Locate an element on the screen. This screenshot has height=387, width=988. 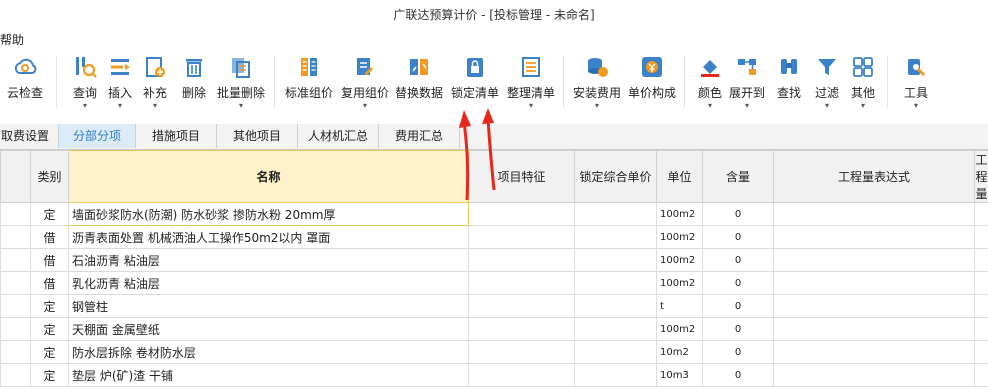
tab-other-items: 其他项目 is located at coordinates (257, 136).